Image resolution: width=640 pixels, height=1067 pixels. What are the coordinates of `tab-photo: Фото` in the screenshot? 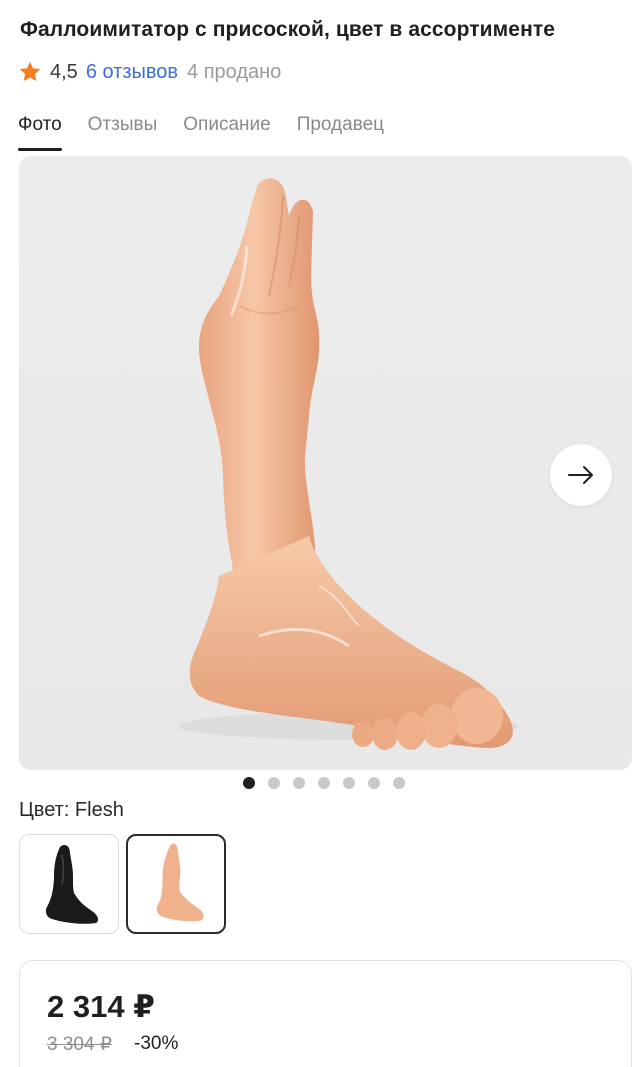 It's located at (40, 132).